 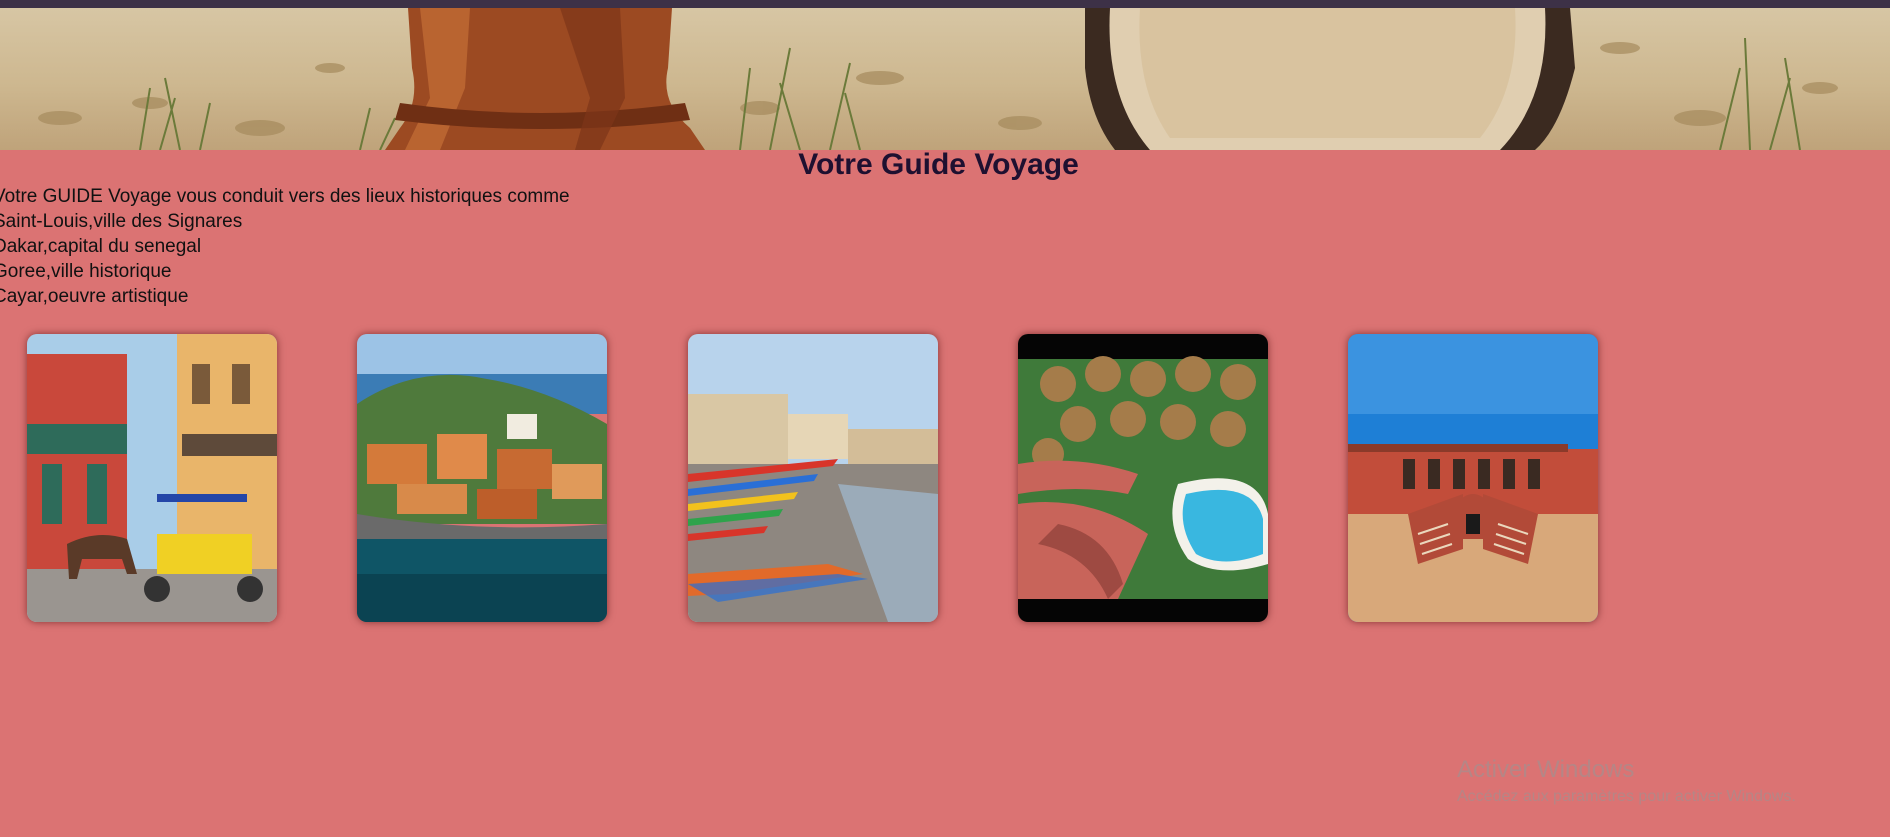 What do you see at coordinates (1473, 478) in the screenshot?
I see `red-house-with-double-staircase-image` at bounding box center [1473, 478].